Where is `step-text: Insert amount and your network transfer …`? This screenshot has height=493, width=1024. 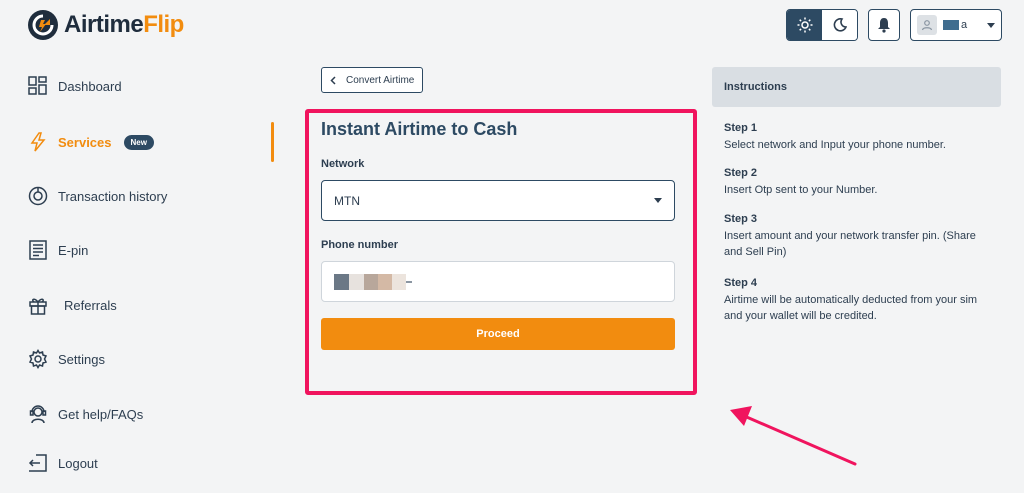 step-text: Insert amount and your network transfer … is located at coordinates (850, 244).